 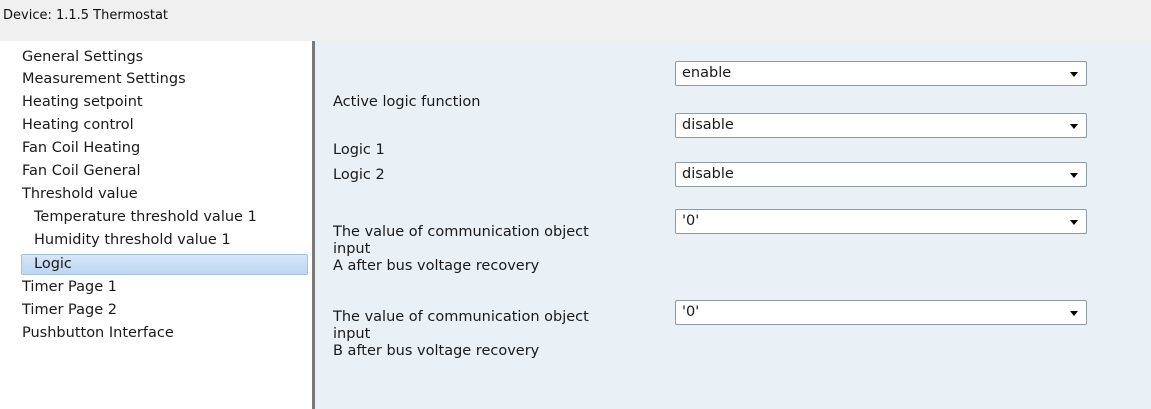 I want to click on tree-item-label: Timer Page 1, so click(x=69, y=287).